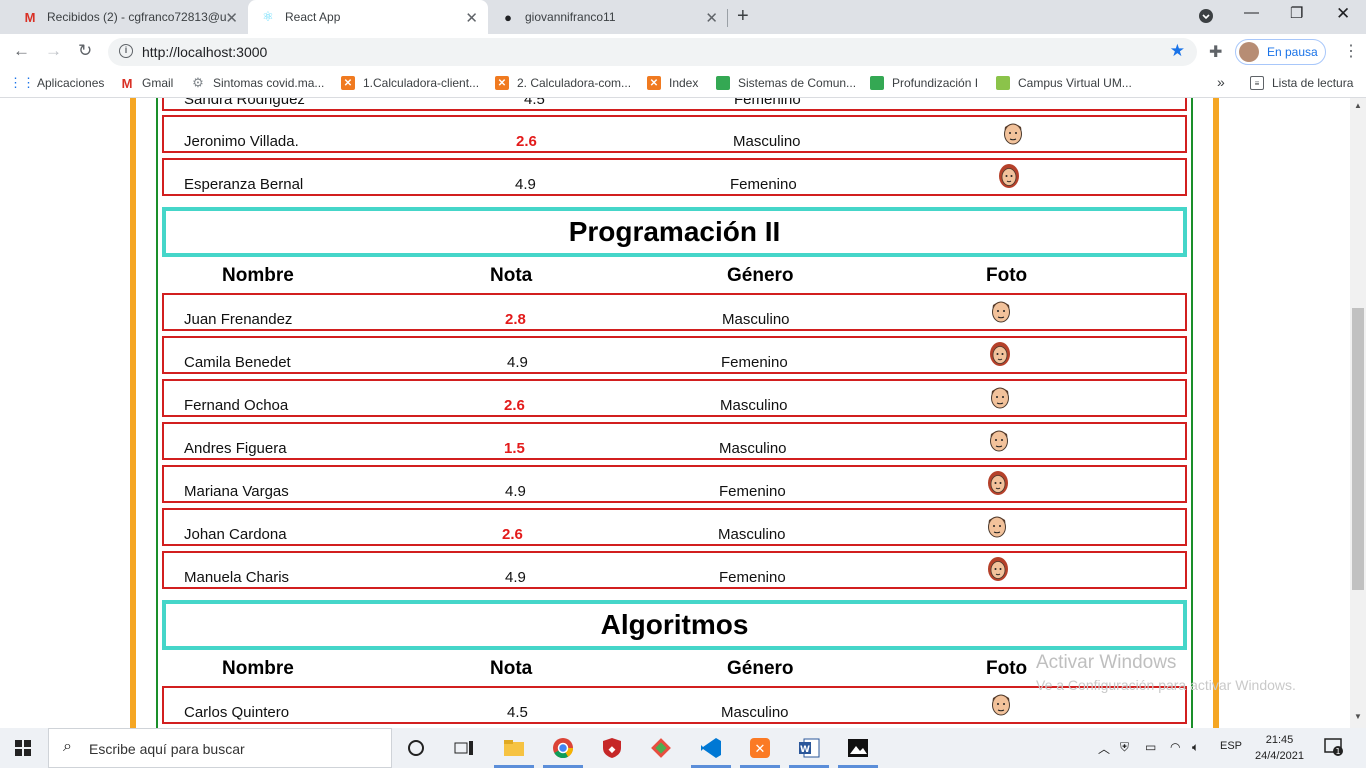  I want to click on windows-start-icon, so click(23, 748).